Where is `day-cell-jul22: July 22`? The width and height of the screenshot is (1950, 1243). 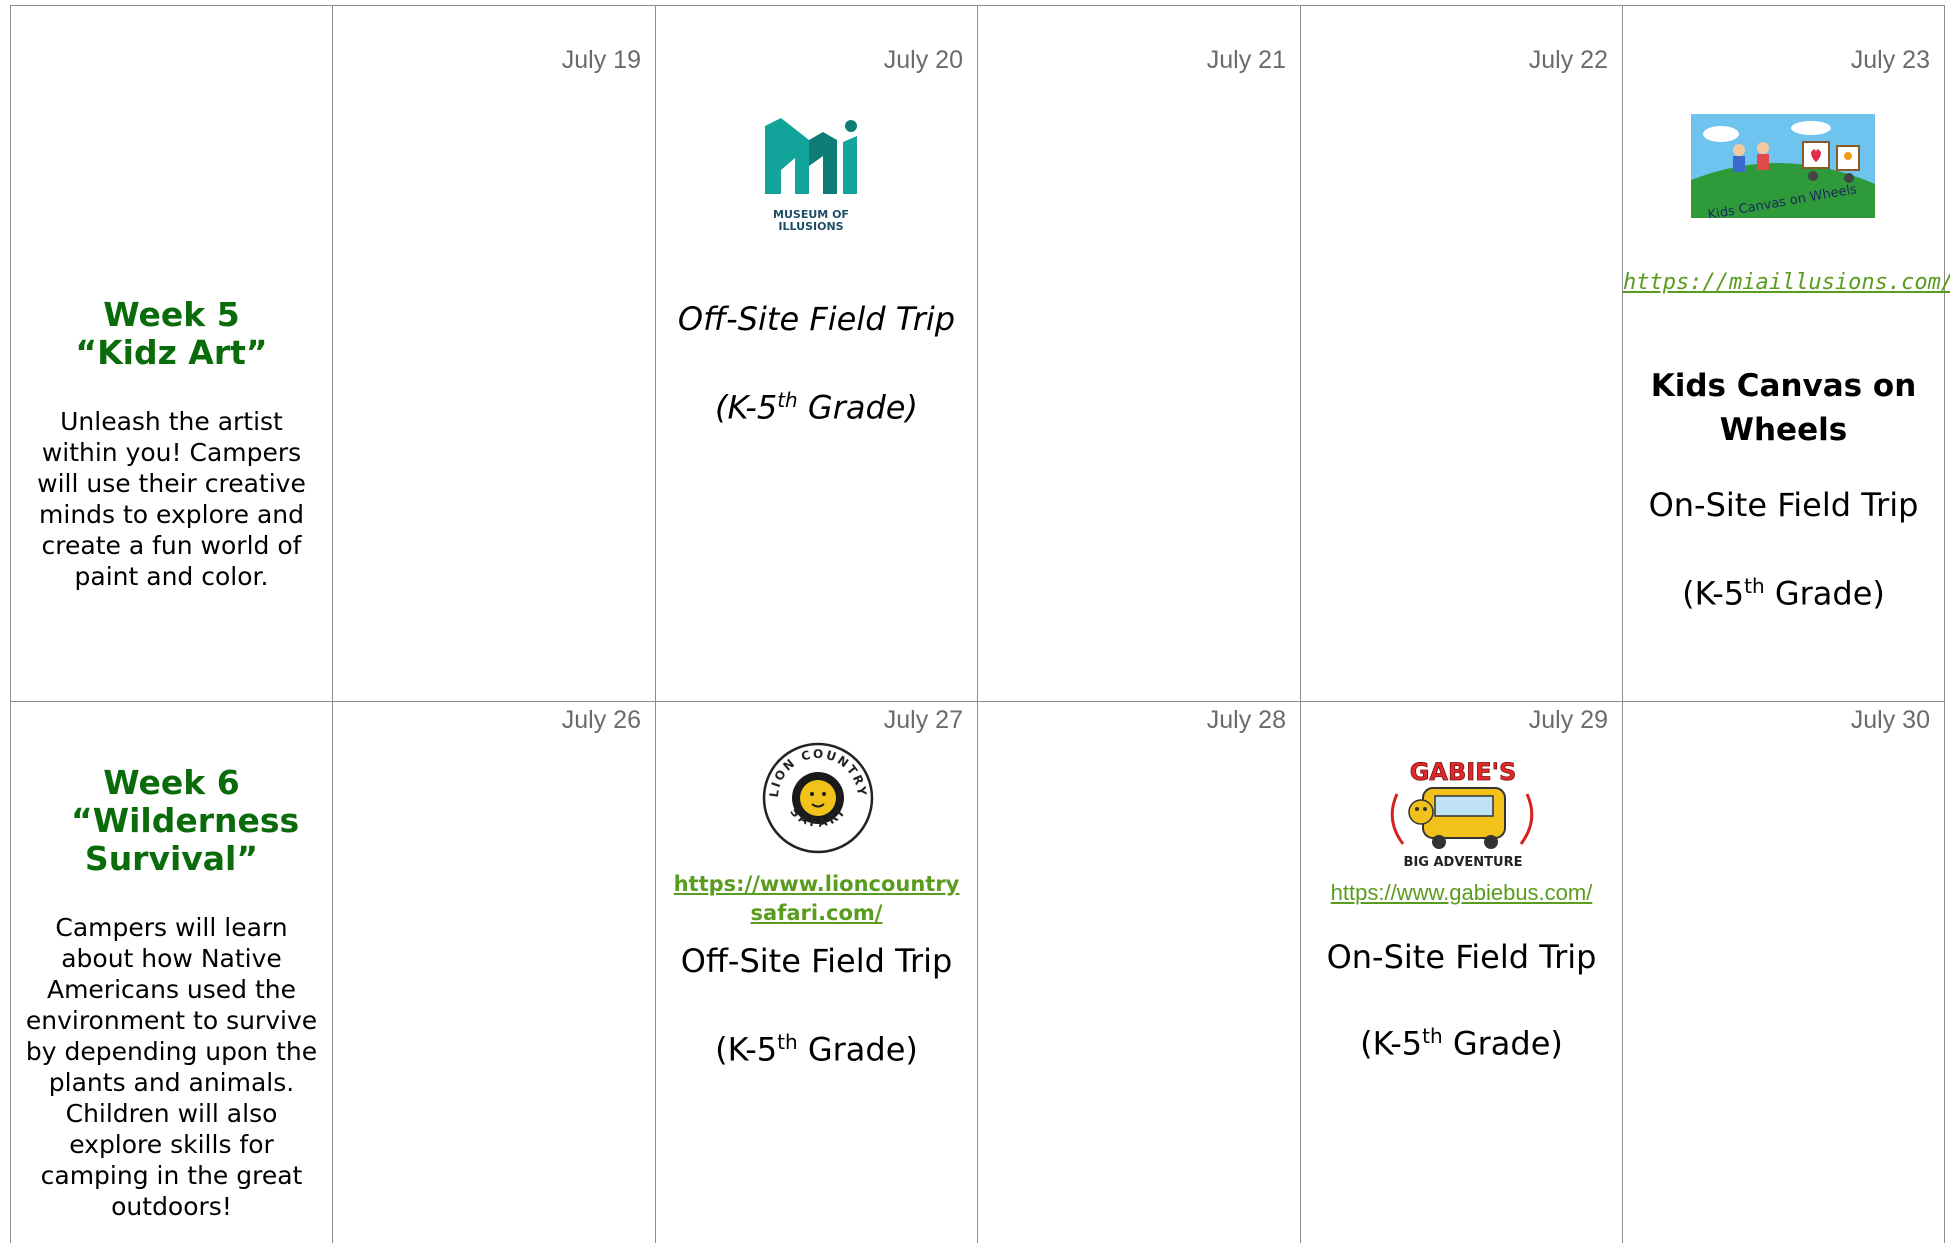 day-cell-jul22: July 22 is located at coordinates (1461, 353).